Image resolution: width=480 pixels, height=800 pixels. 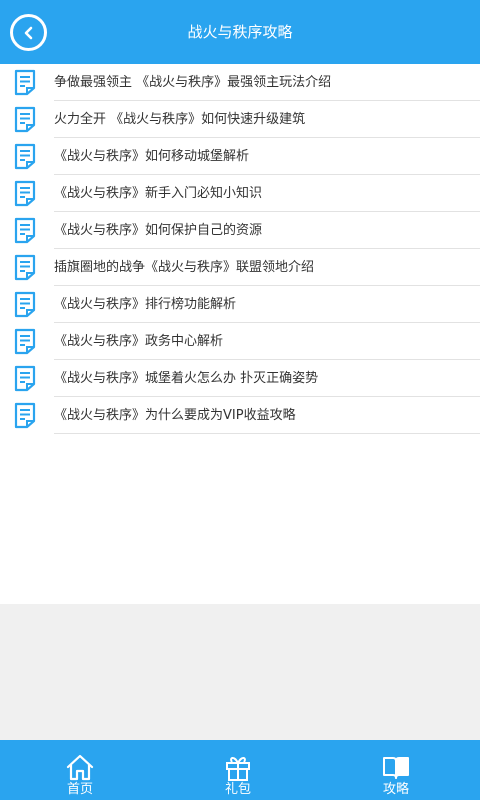 I want to click on book-icon, so click(x=396, y=768).